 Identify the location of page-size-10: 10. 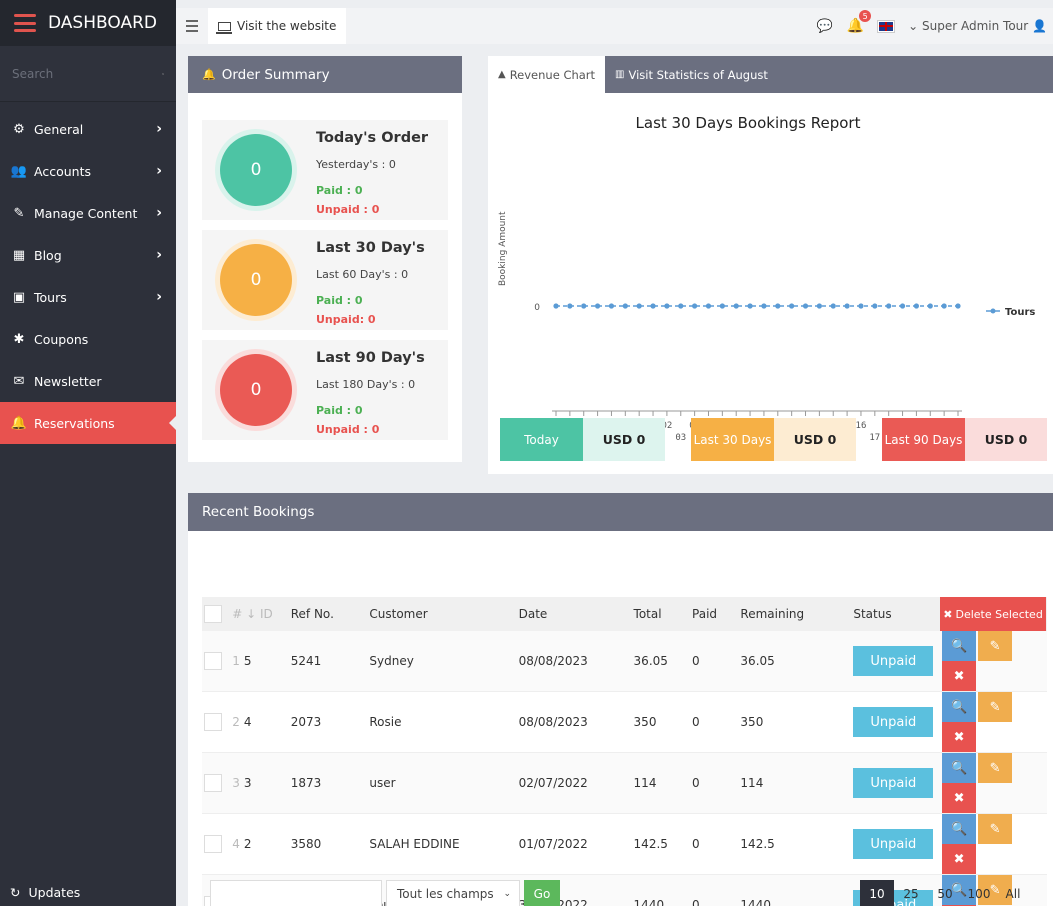
(877, 893).